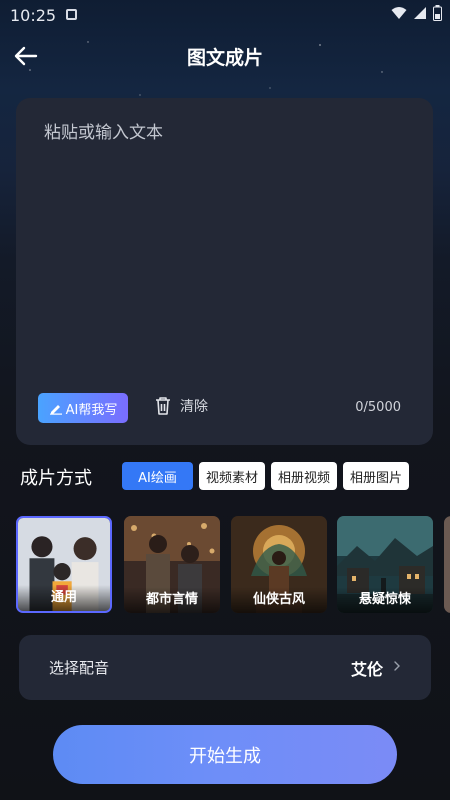  Describe the element at coordinates (172, 564) in the screenshot. I see `style-card-urban-romance: 都市言情` at that location.